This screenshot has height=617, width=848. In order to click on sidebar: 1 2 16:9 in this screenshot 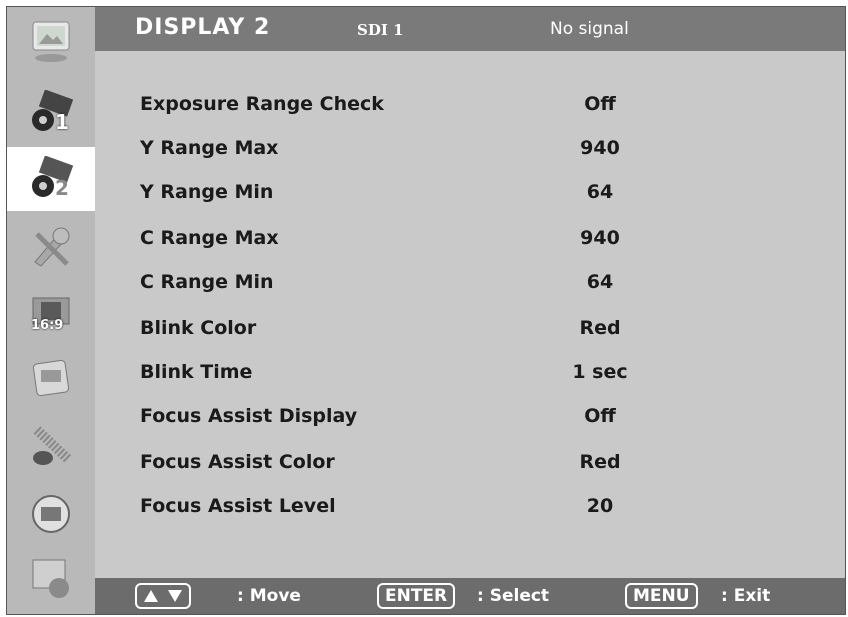, I will do `click(51, 310)`.